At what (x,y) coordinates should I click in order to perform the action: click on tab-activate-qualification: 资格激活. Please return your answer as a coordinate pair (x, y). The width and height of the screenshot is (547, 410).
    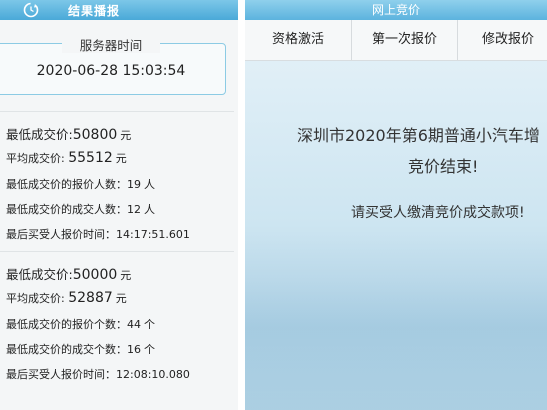
    Looking at the image, I should click on (298, 40).